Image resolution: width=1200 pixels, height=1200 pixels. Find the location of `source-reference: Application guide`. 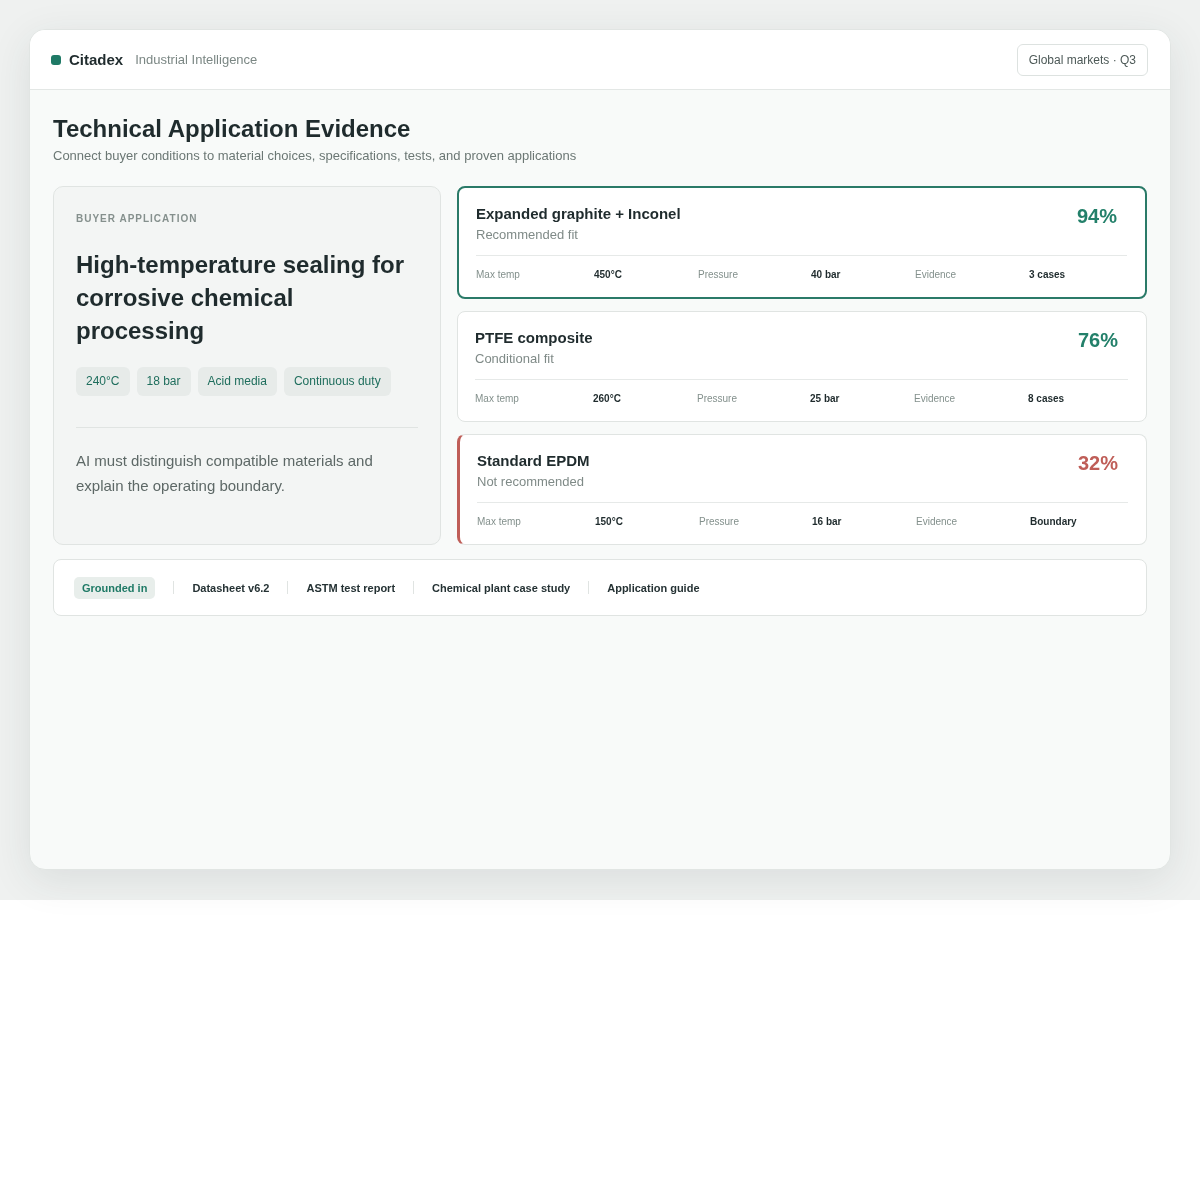

source-reference: Application guide is located at coordinates (653, 587).